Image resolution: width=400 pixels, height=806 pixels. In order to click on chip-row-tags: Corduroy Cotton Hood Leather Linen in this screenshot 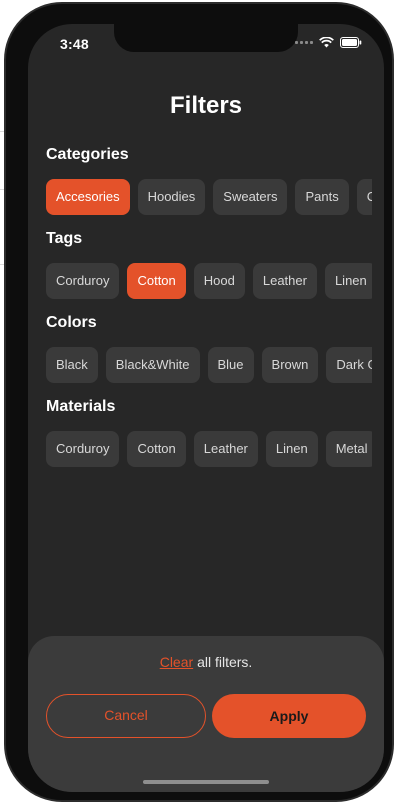, I will do `click(209, 283)`.